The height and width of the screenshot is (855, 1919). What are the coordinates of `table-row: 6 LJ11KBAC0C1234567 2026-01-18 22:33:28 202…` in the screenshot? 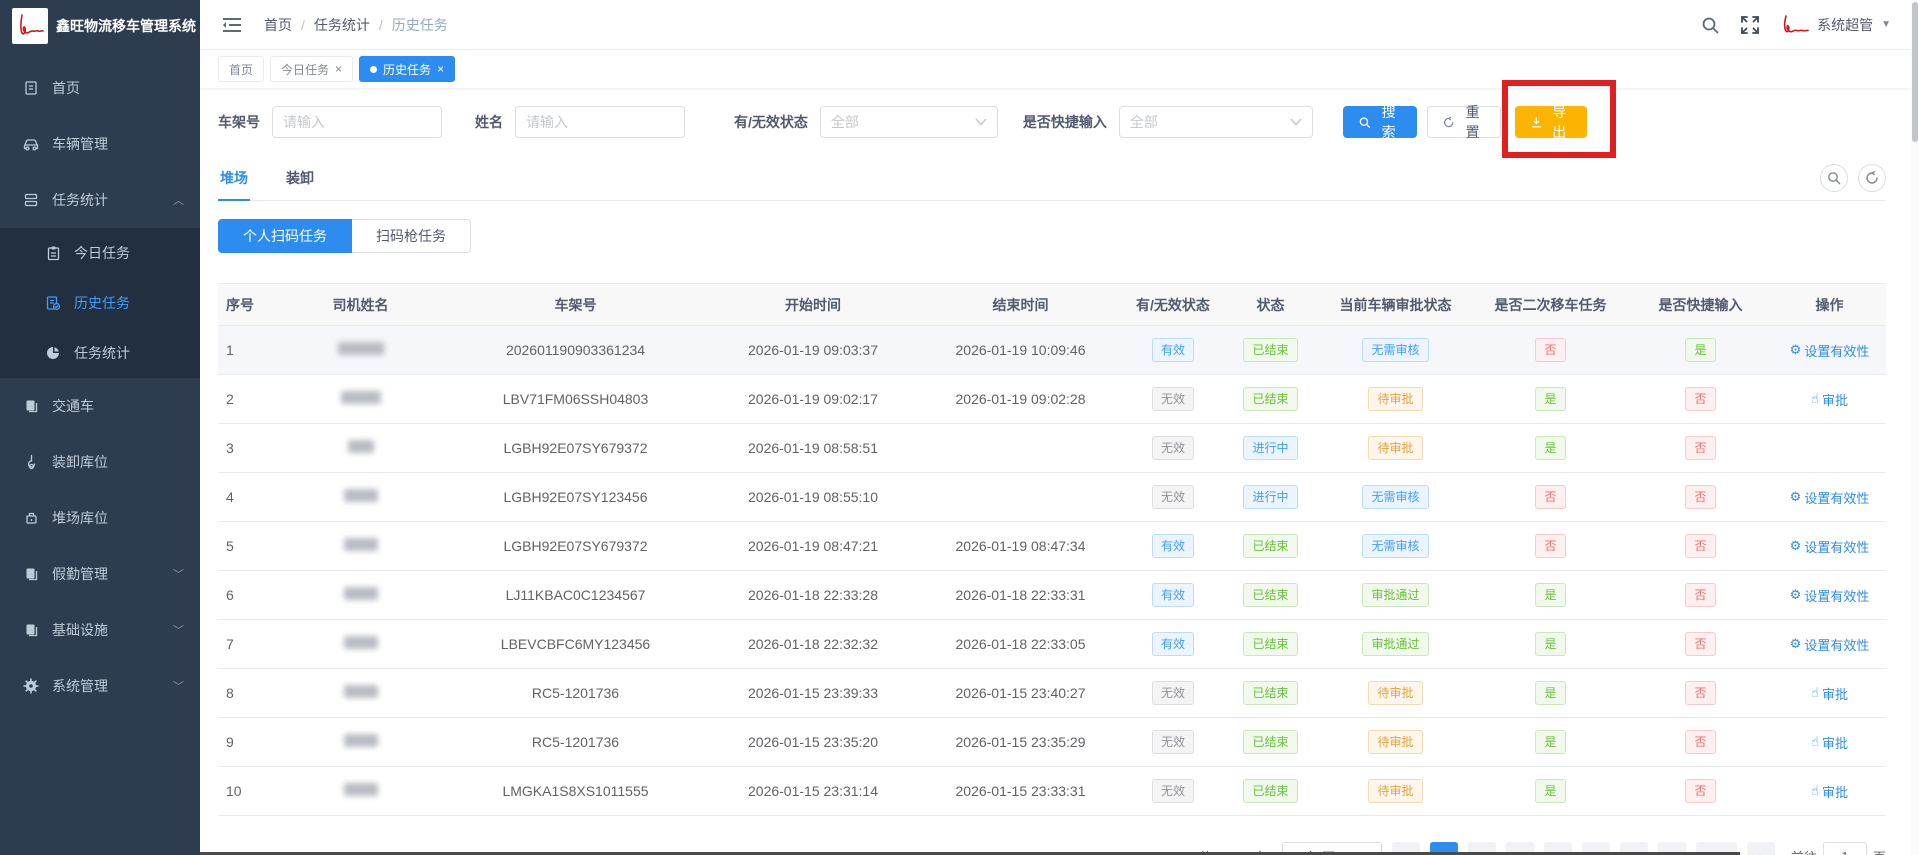 It's located at (1052, 595).